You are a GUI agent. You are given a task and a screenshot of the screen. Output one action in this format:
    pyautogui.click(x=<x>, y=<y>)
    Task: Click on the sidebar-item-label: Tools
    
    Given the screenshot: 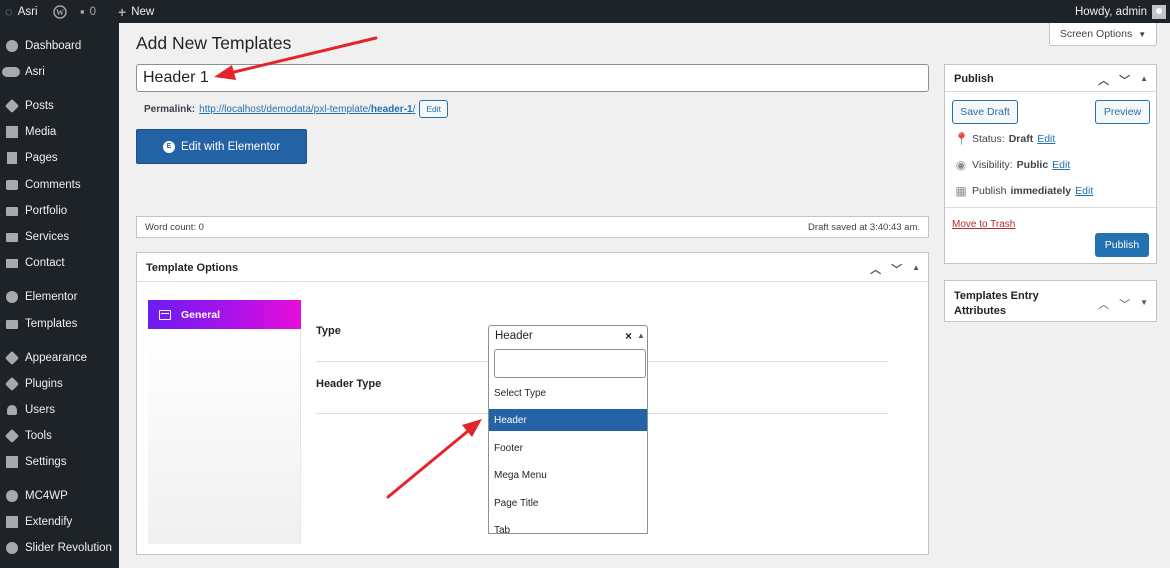 What is the action you would take?
    pyautogui.click(x=38, y=436)
    